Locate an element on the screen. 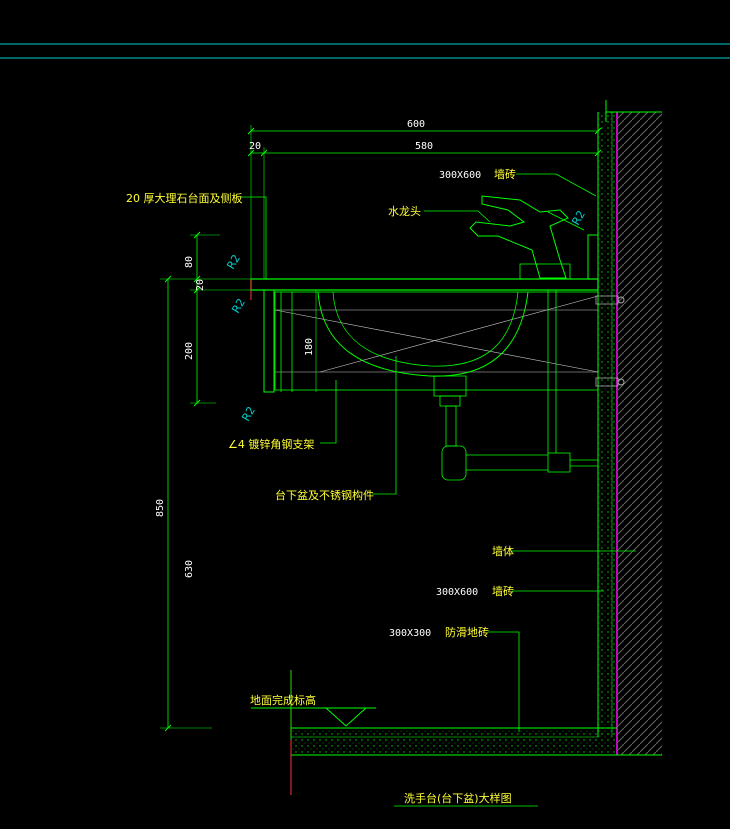 Image resolution: width=730 pixels, height=829 pixels. label-bracket: ∠4 镀锌角钢支架 is located at coordinates (271, 444).